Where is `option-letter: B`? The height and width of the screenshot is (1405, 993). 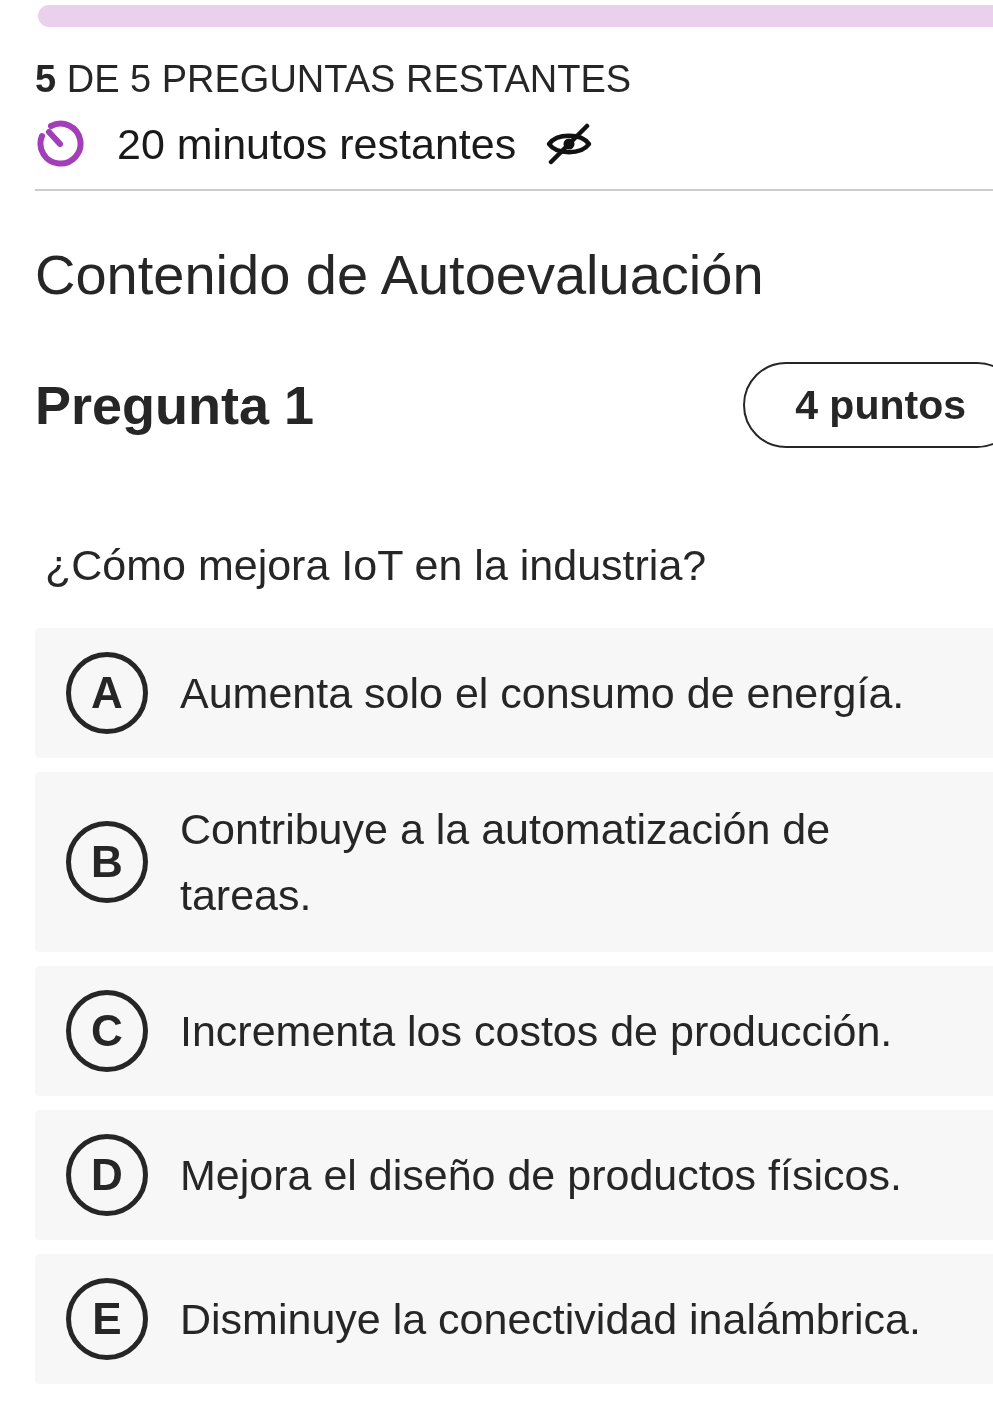
option-letter: B is located at coordinates (107, 862).